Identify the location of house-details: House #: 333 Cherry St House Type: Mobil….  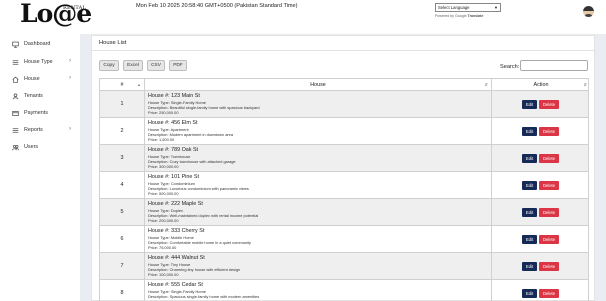
(318, 239).